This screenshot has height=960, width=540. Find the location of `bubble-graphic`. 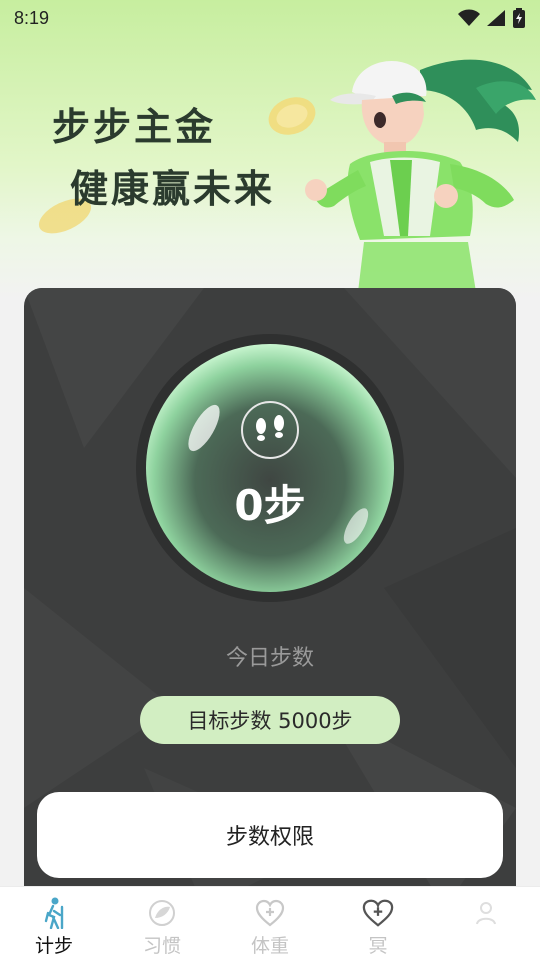

bubble-graphic is located at coordinates (270, 468).